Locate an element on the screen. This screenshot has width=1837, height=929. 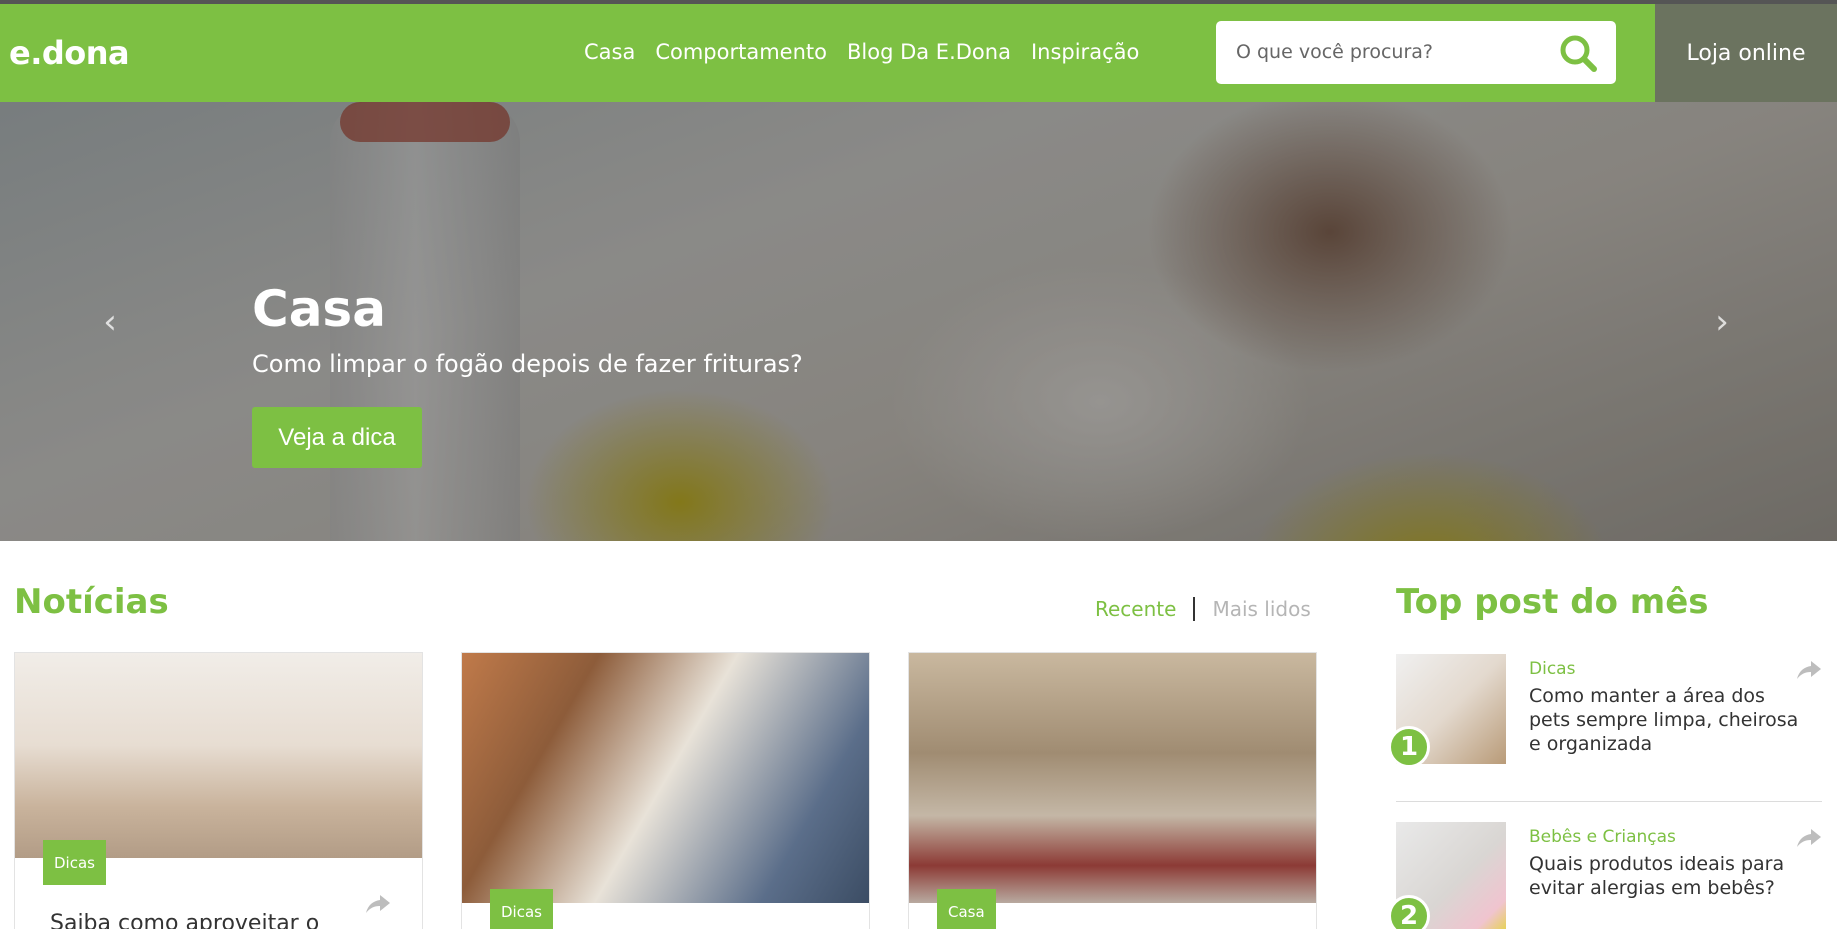
nav-item-blog: Blog Da E.Dona is located at coordinates (929, 52).